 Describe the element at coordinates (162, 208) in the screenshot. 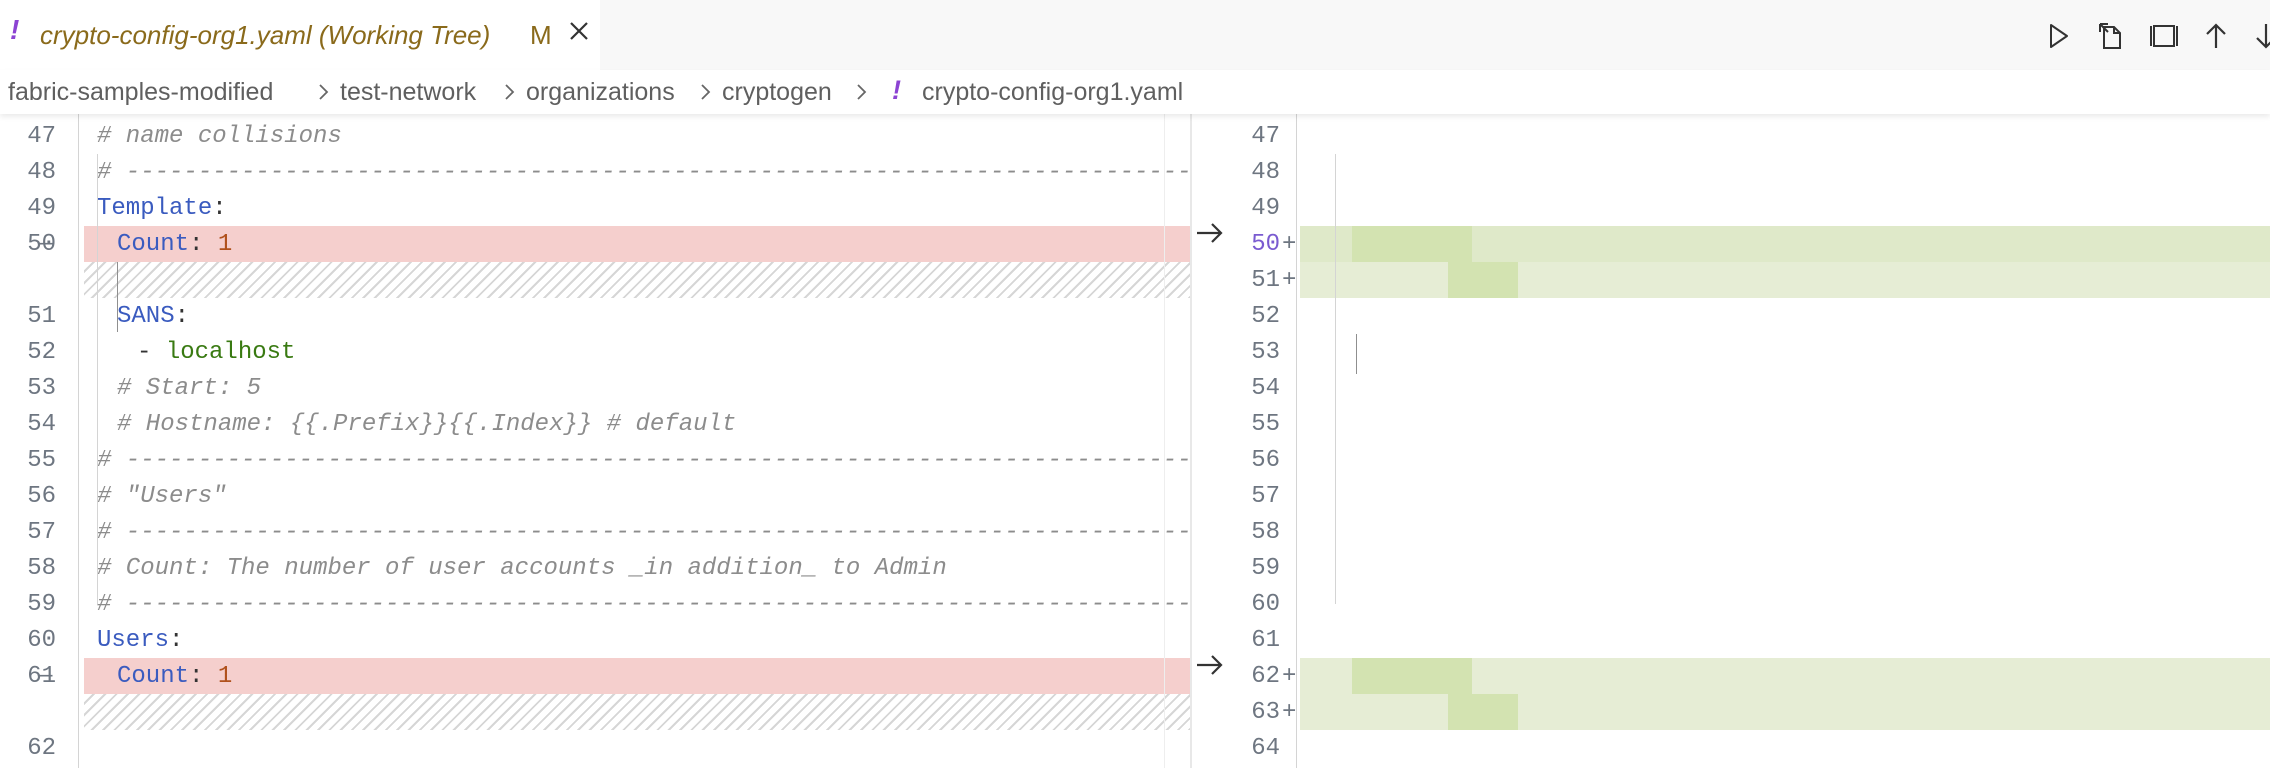

I see `code-text: Template:` at that location.